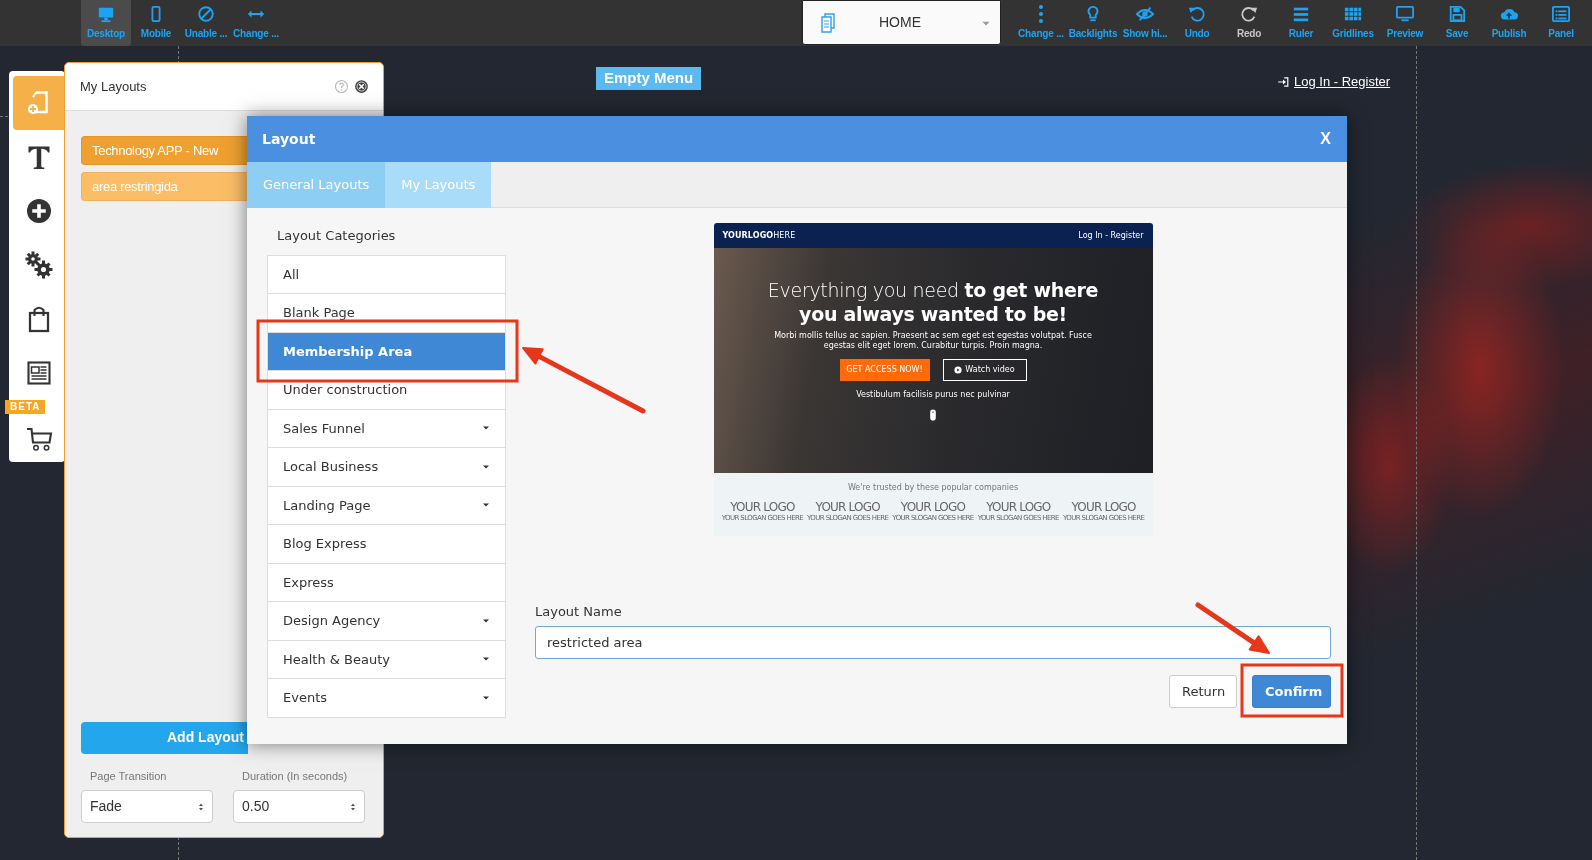  What do you see at coordinates (1301, 14) in the screenshot?
I see `ruler-bars-icon` at bounding box center [1301, 14].